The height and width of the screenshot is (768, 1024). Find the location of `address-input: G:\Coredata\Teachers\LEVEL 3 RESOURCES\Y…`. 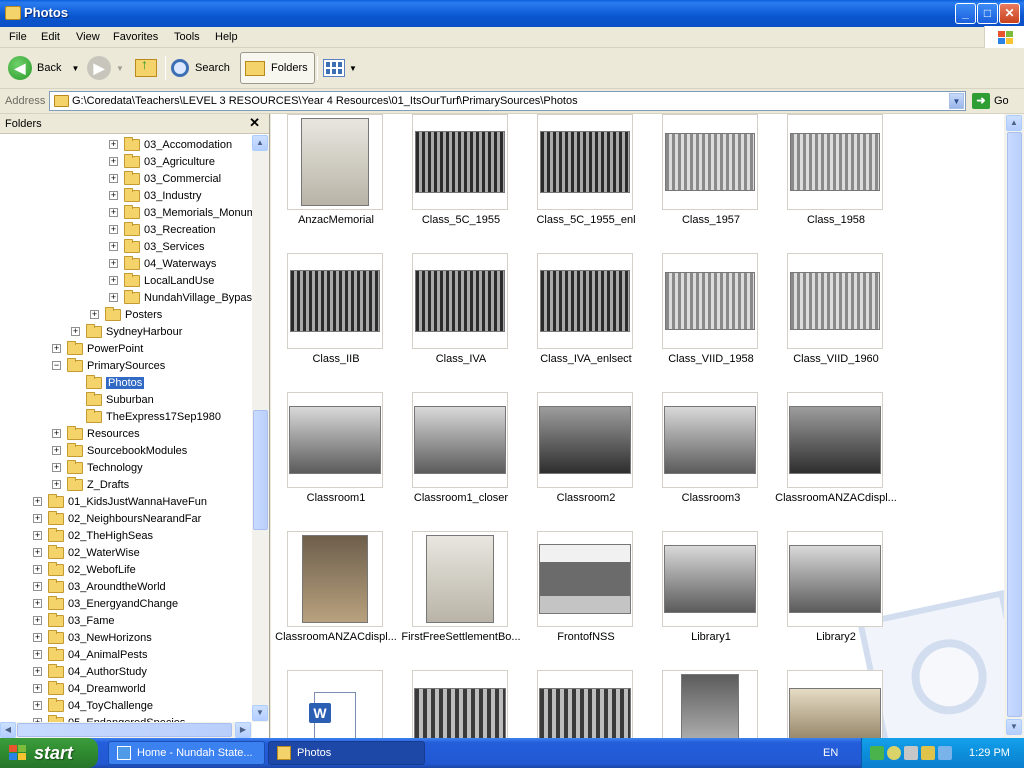

address-input: G:\Coredata\Teachers\LEVEL 3 RESOURCES\Y… is located at coordinates (507, 101).